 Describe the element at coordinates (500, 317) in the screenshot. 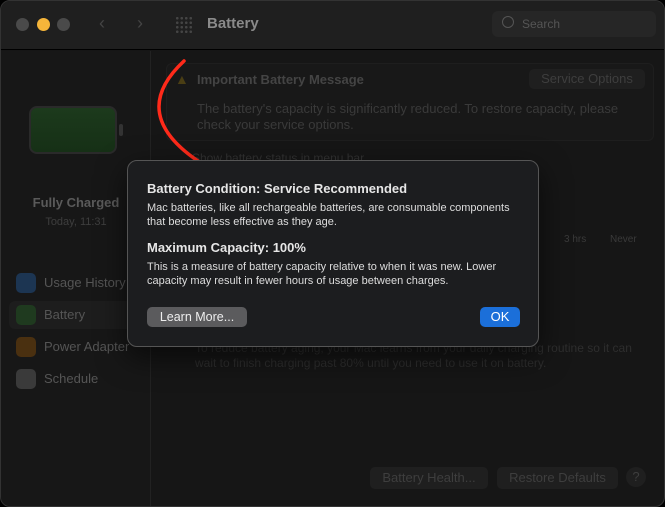

I see `ok-button: OK` at that location.